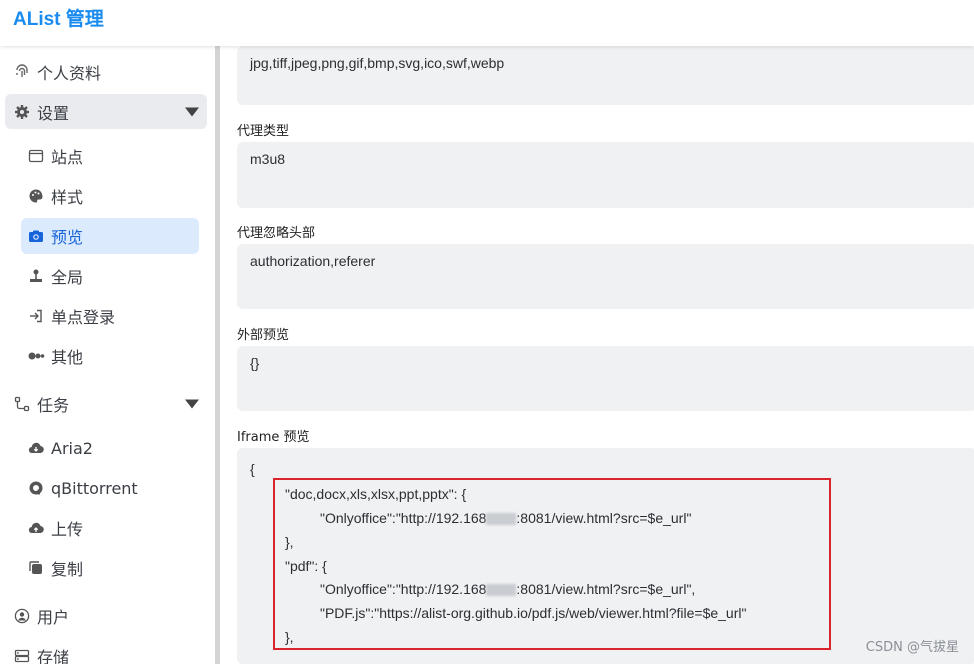 This screenshot has height=664, width=974. Describe the element at coordinates (36, 276) in the screenshot. I see `joystick-icon` at that location.